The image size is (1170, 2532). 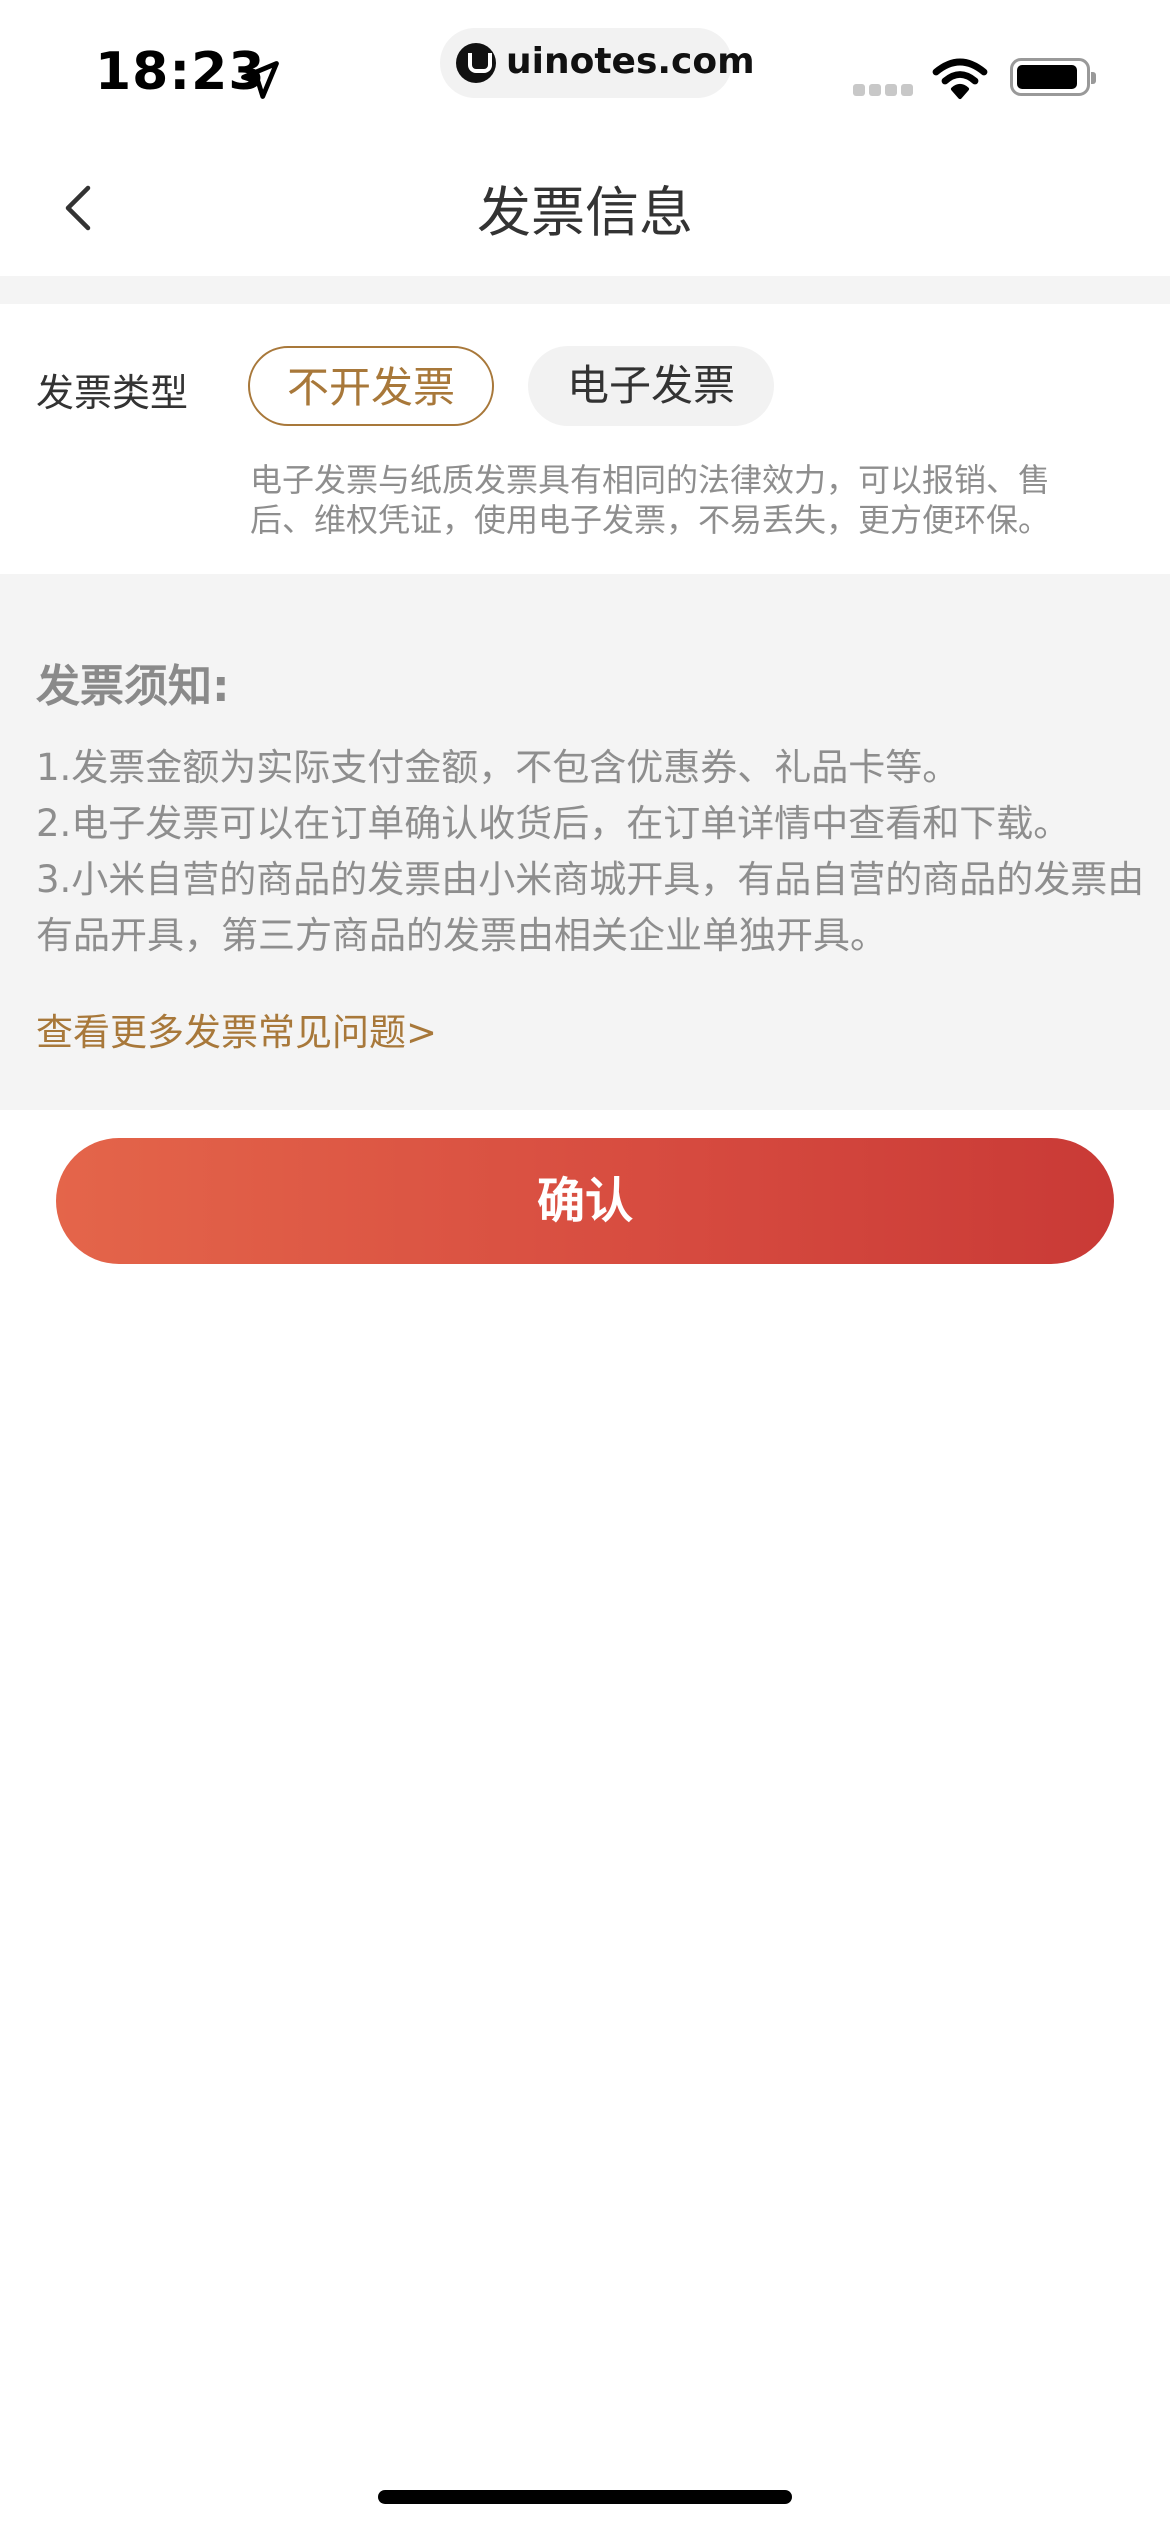 What do you see at coordinates (585, 2497) in the screenshot?
I see `home-indicator` at bounding box center [585, 2497].